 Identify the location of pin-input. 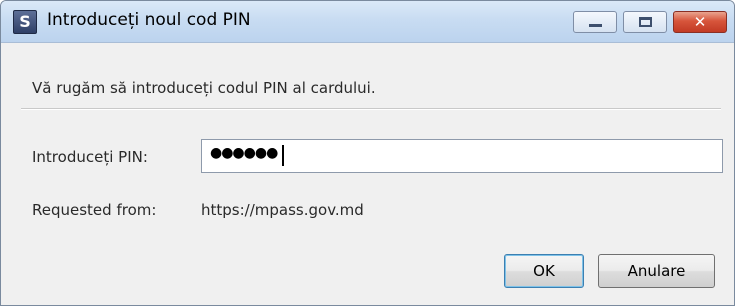
(462, 156).